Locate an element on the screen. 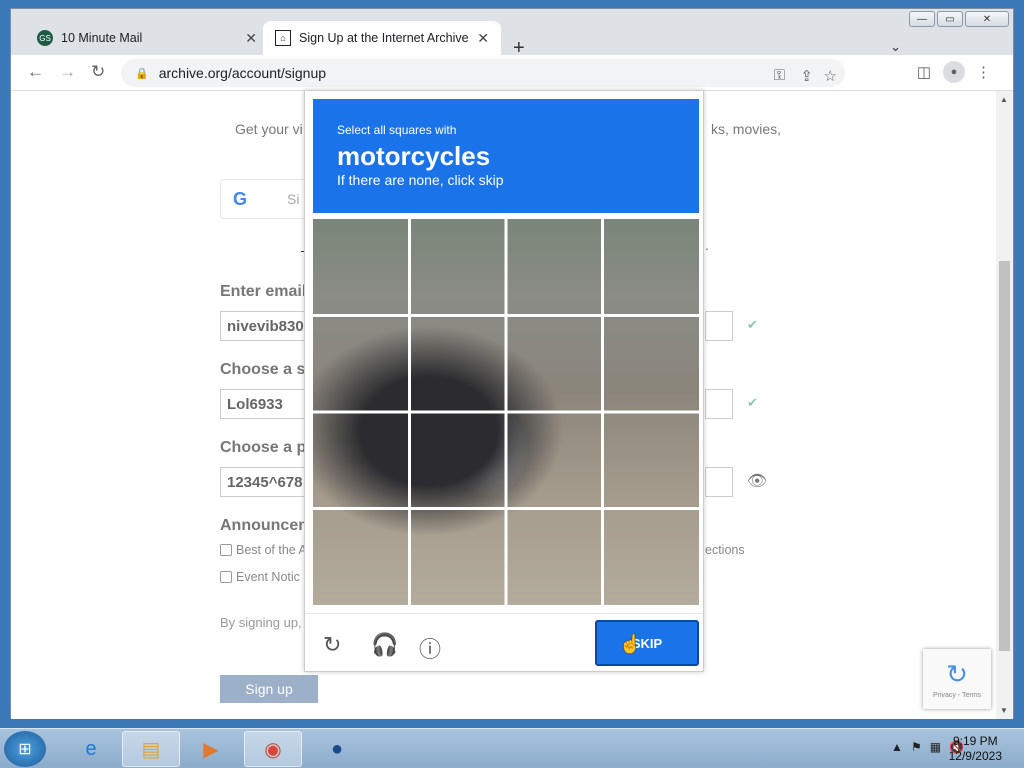  url-text: archive.org/account/signup is located at coordinates (242, 73).